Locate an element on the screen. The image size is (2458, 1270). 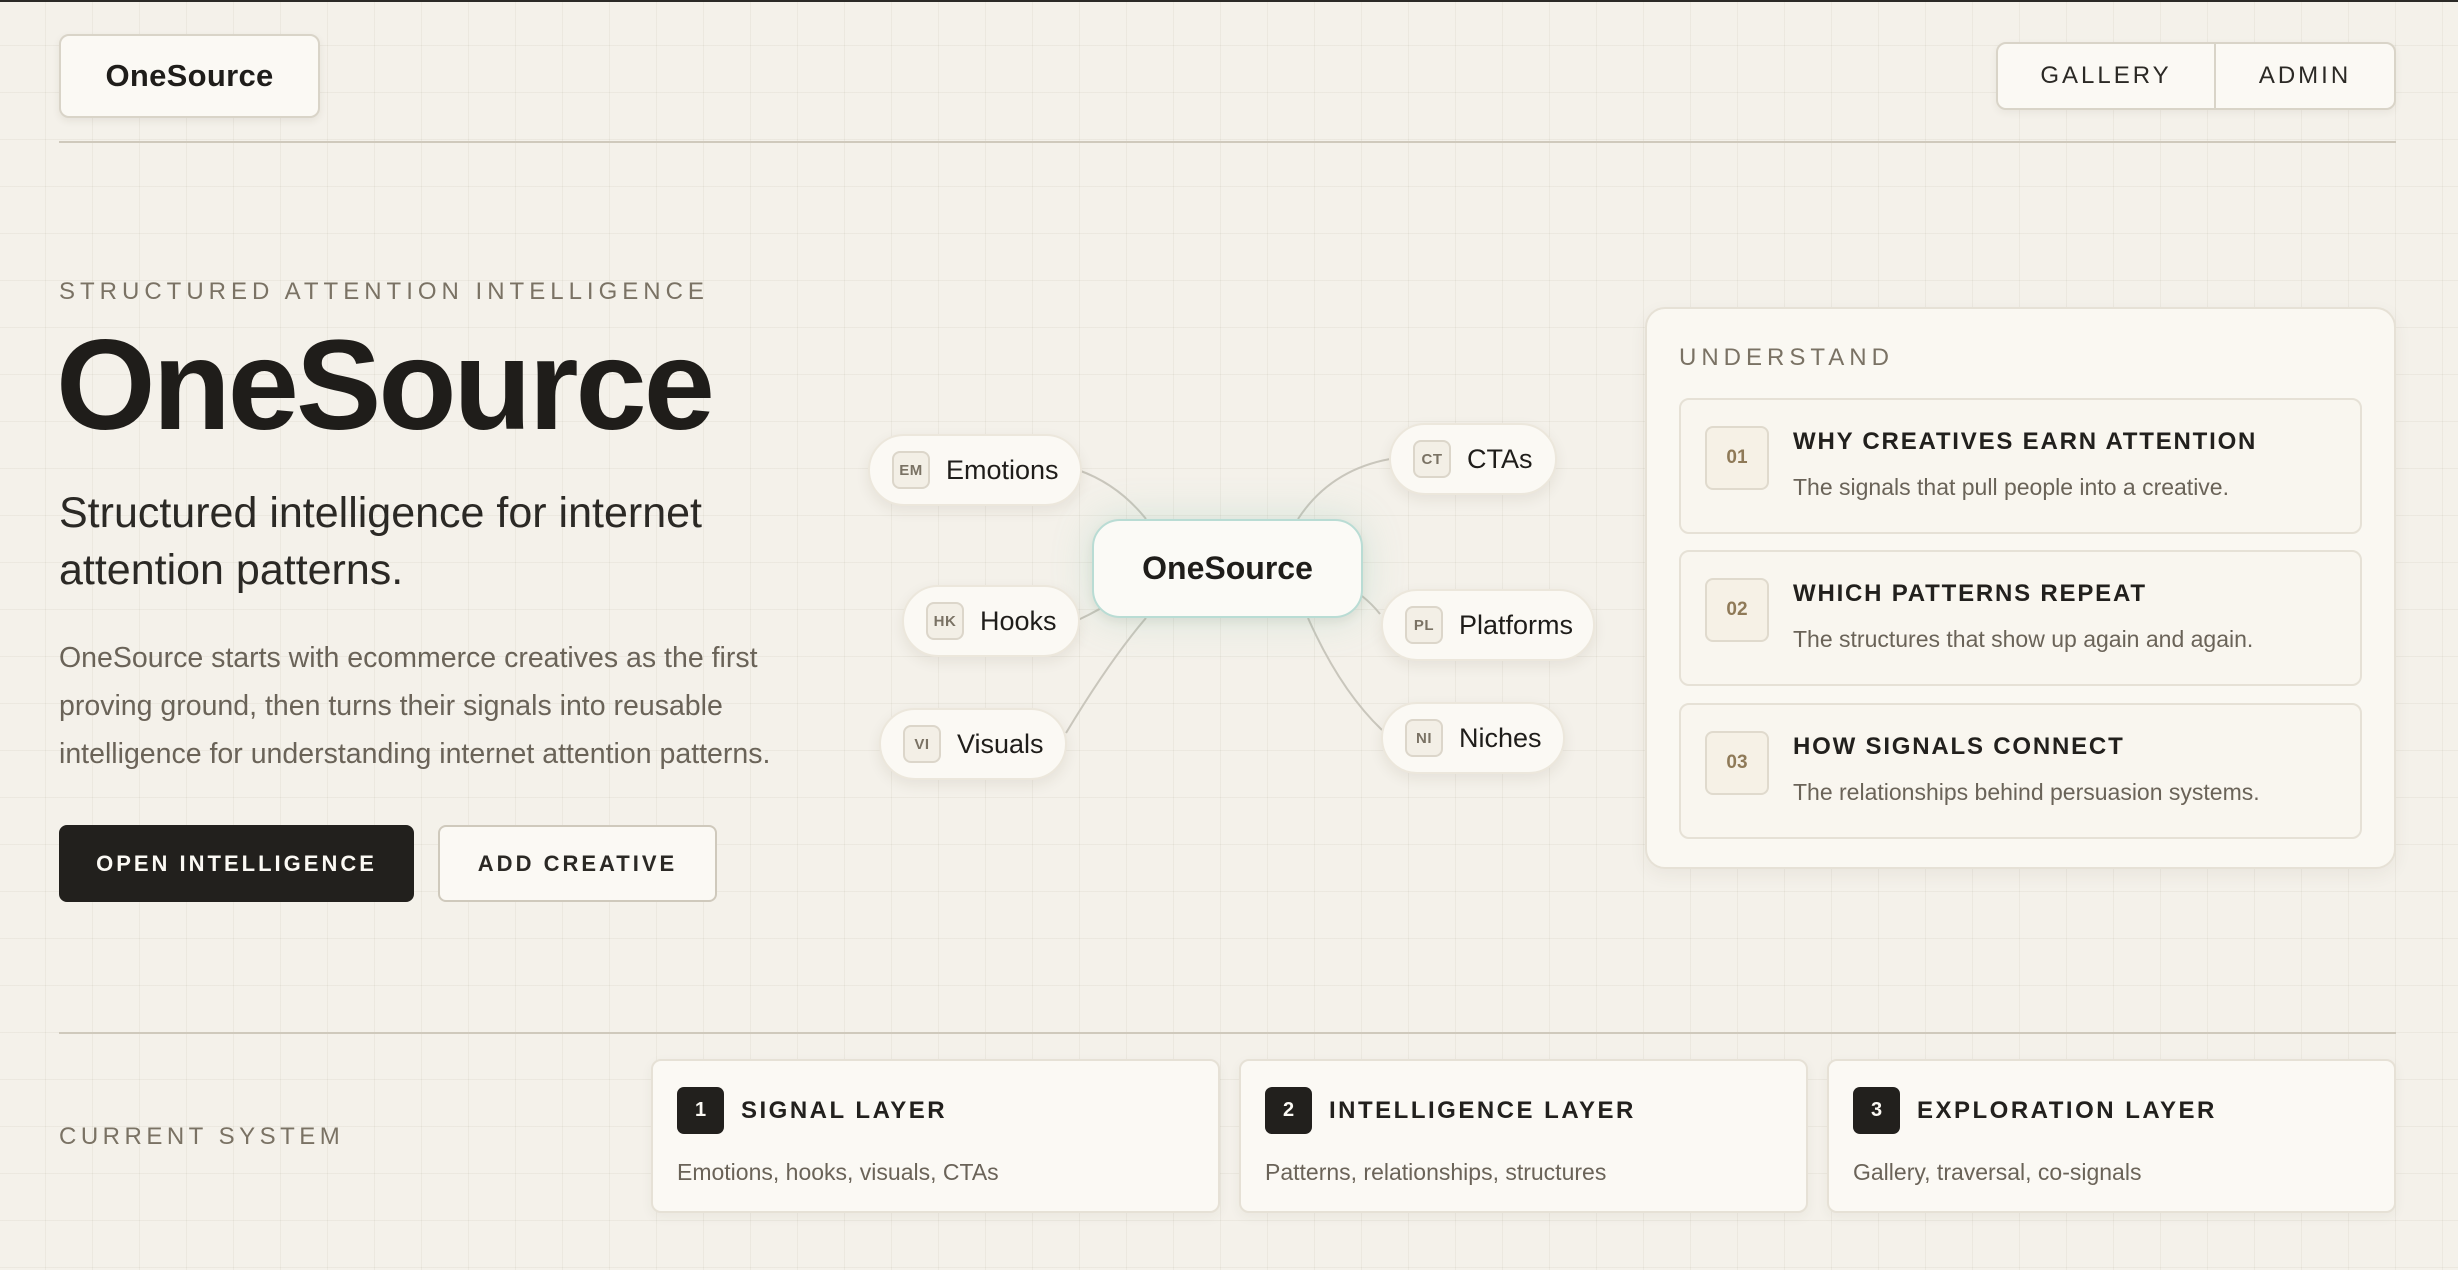
platforms-label: Platforms is located at coordinates (1516, 624).